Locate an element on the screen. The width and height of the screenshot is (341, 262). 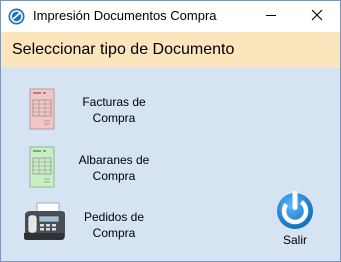
orders-option: Pedidos de Compra is located at coordinates (91, 227).